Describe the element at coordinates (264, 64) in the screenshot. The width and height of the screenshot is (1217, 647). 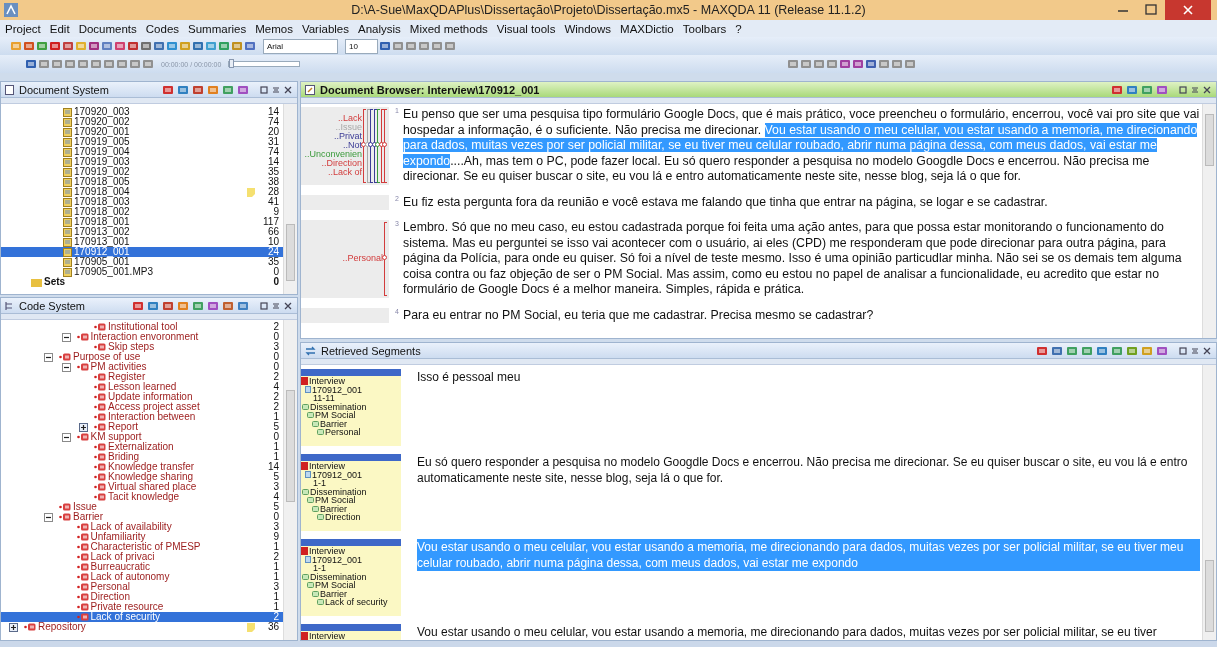
I see `position-slider` at that location.